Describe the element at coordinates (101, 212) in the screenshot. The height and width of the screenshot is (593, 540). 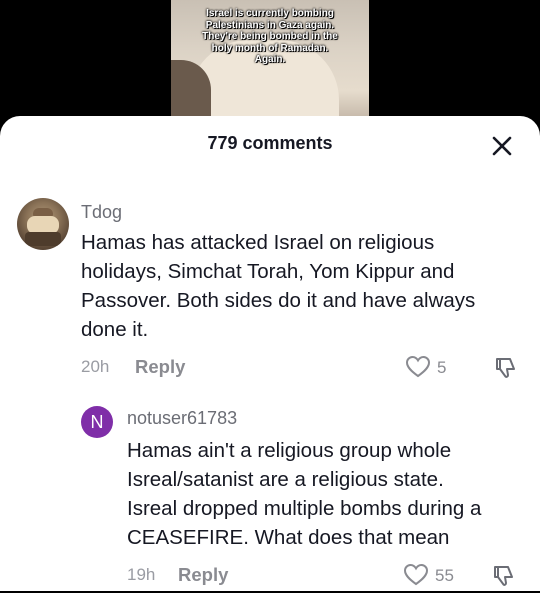
I see `comment-username: Tdog` at that location.